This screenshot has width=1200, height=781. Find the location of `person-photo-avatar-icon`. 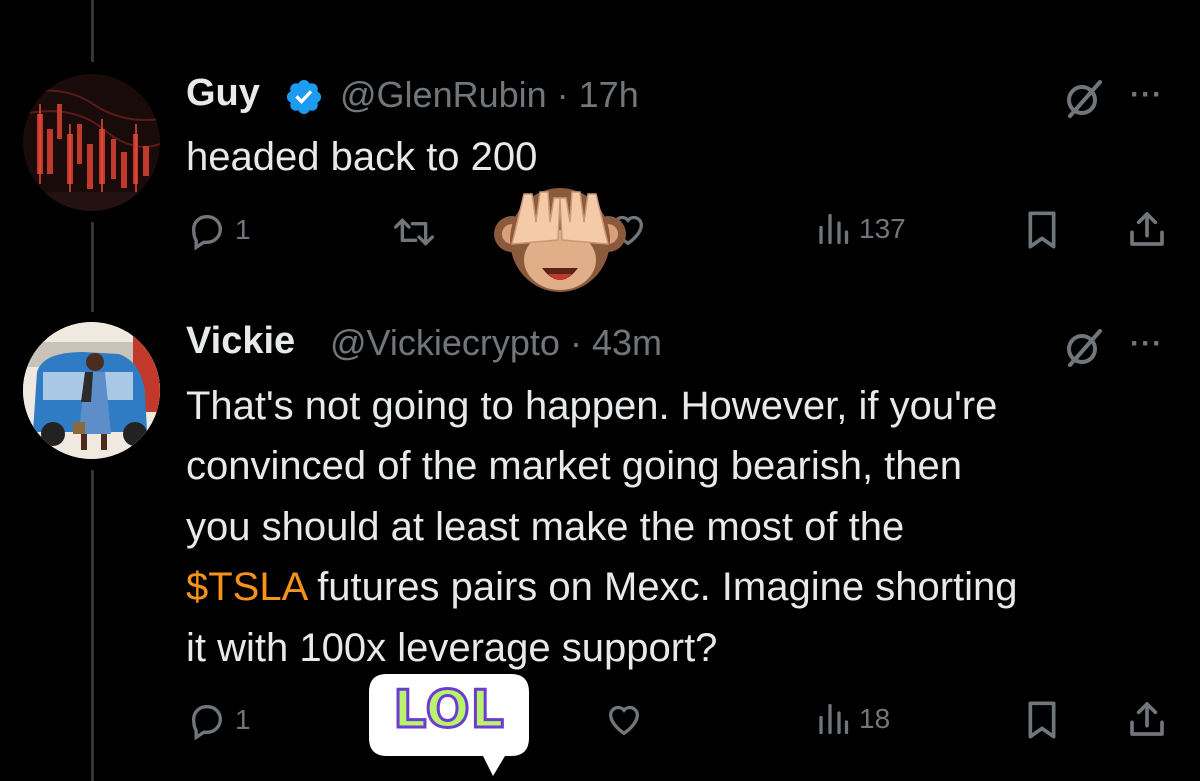

person-photo-avatar-icon is located at coordinates (91, 390).